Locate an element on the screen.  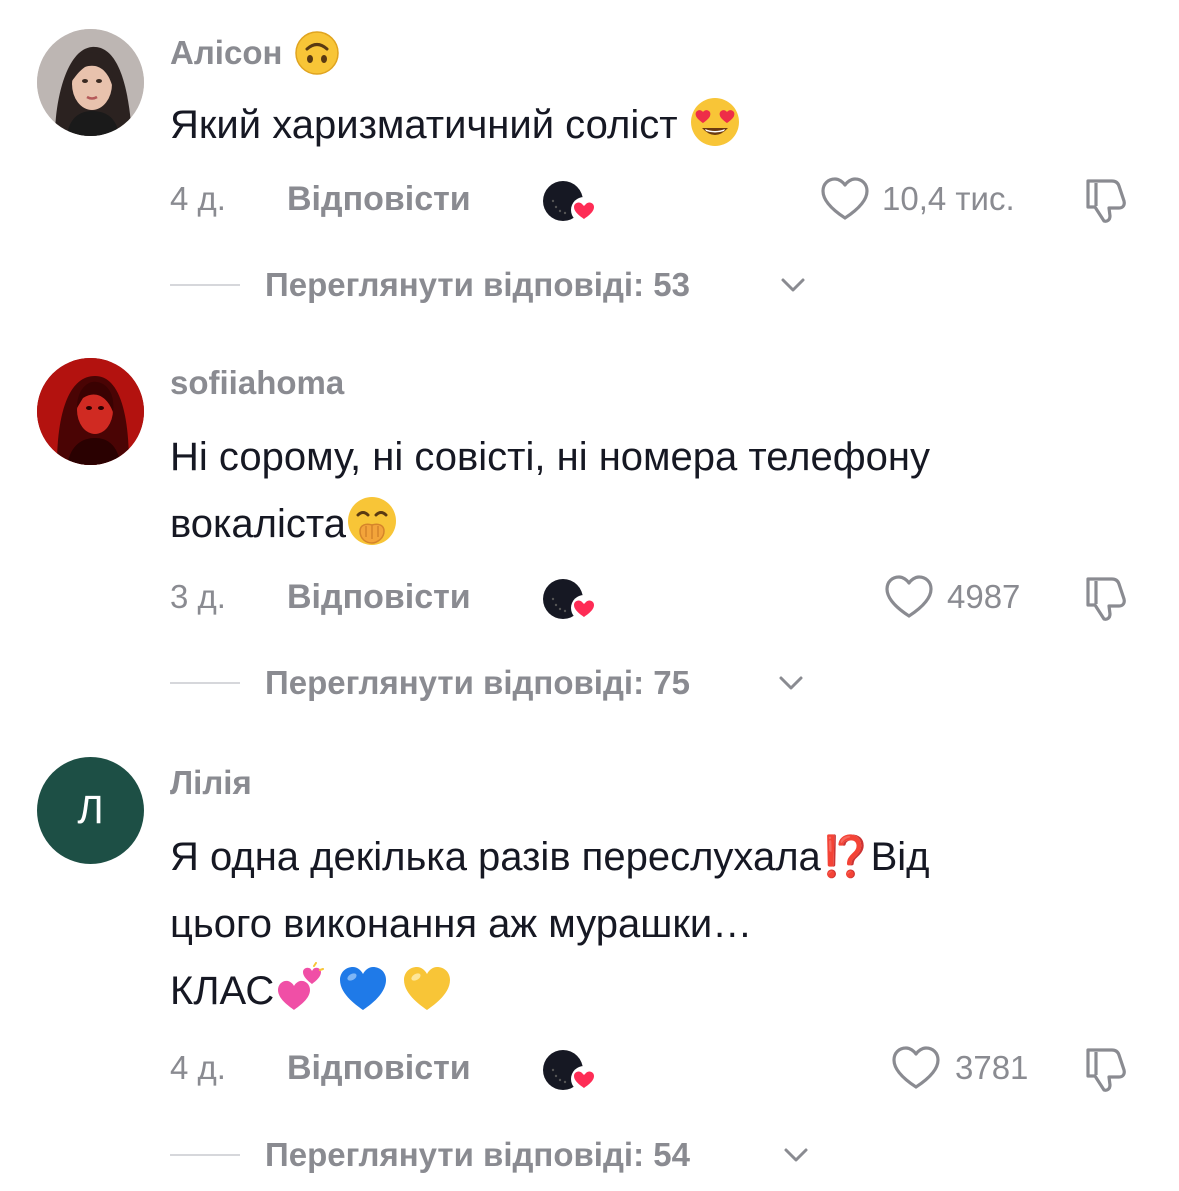
comment-text-line: КЛАС is located at coordinates (222, 991).